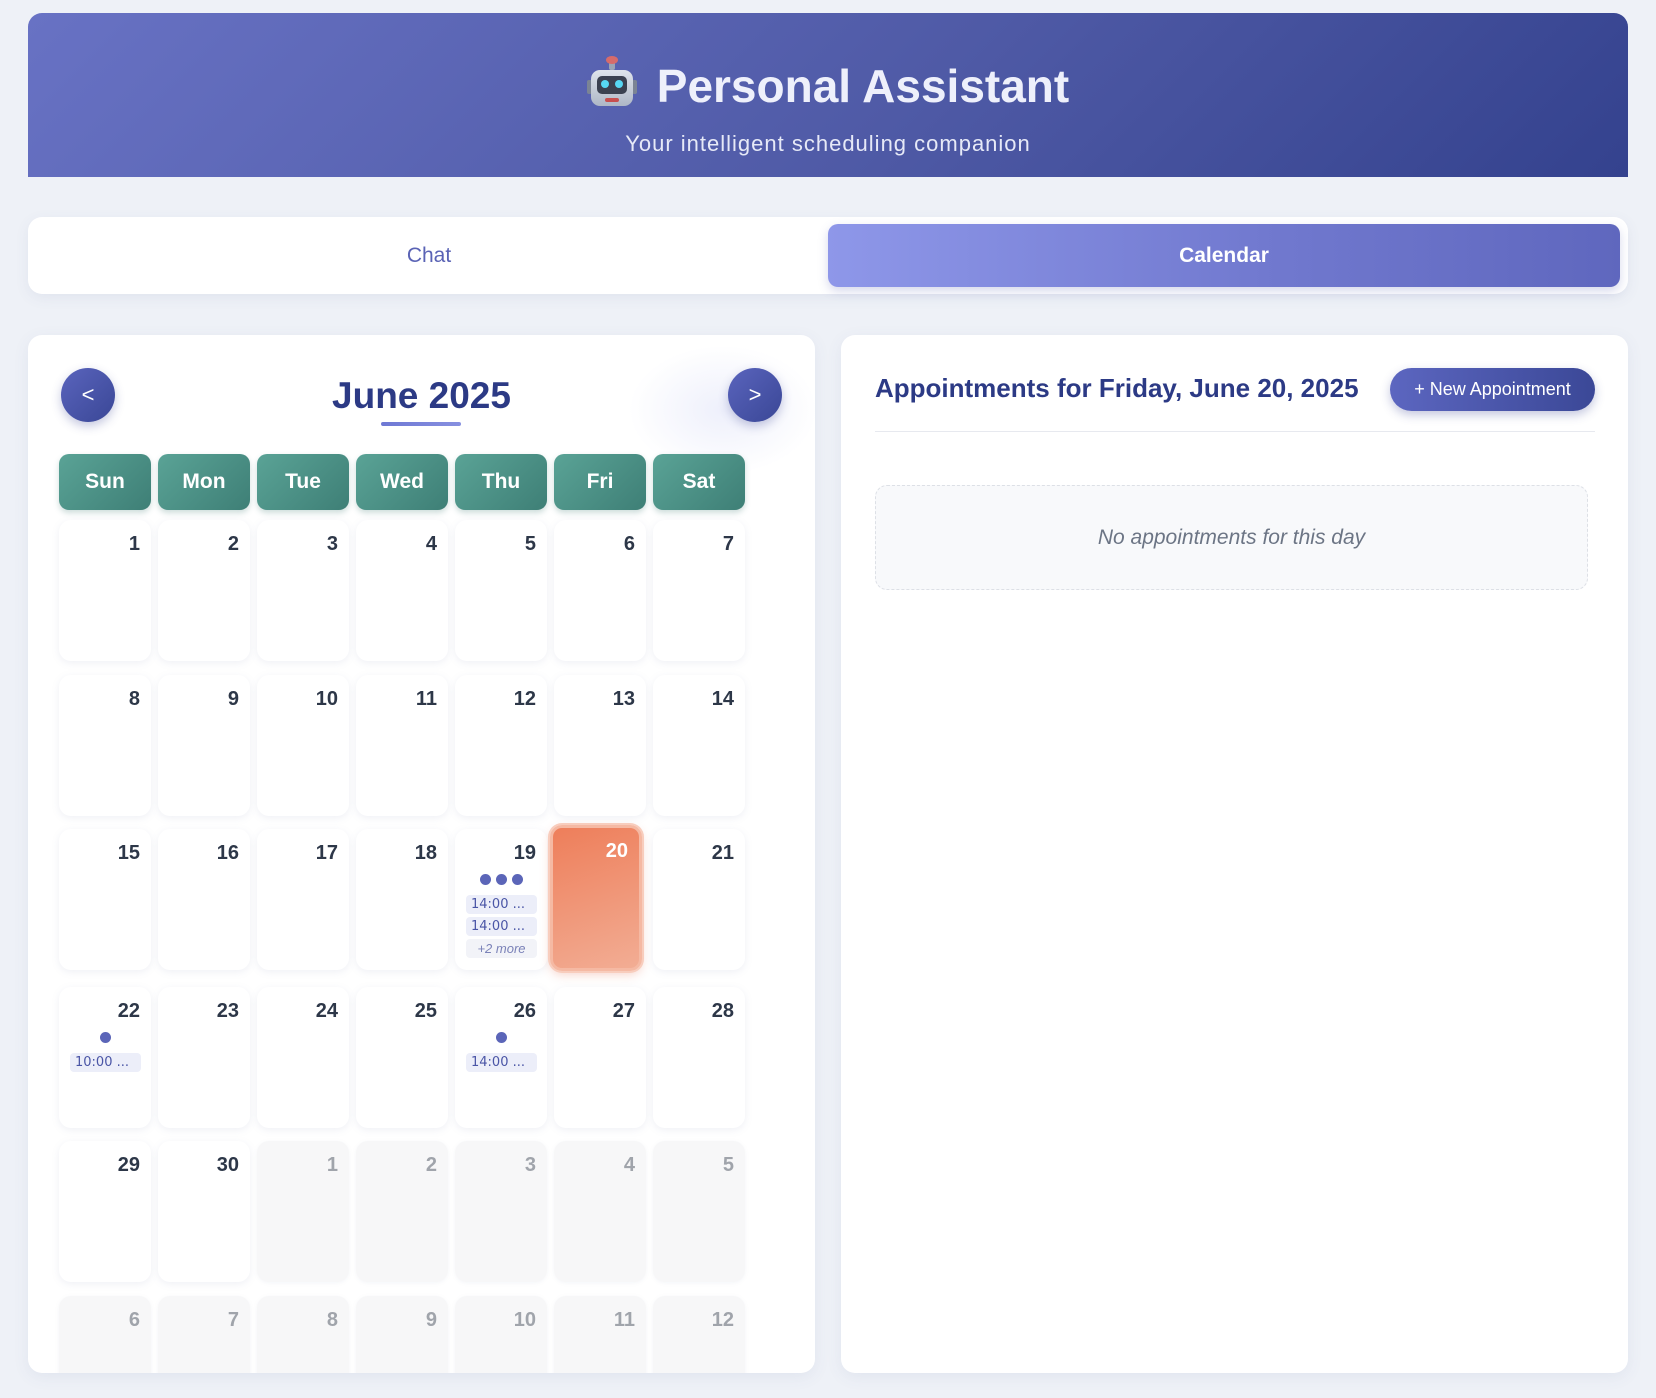  I want to click on calendar-day: 19 14:00 ... 14:00 ... +2 more, so click(501, 899).